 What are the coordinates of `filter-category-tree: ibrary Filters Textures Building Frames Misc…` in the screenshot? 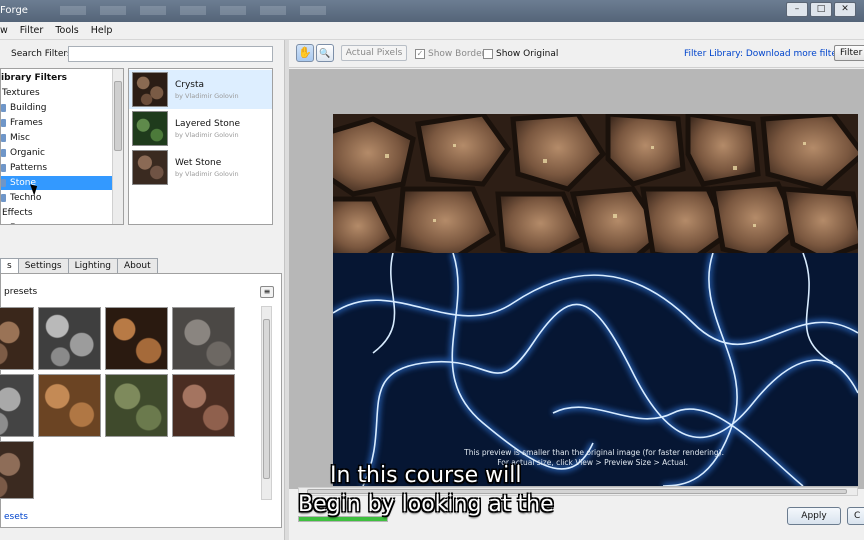 It's located at (62, 146).